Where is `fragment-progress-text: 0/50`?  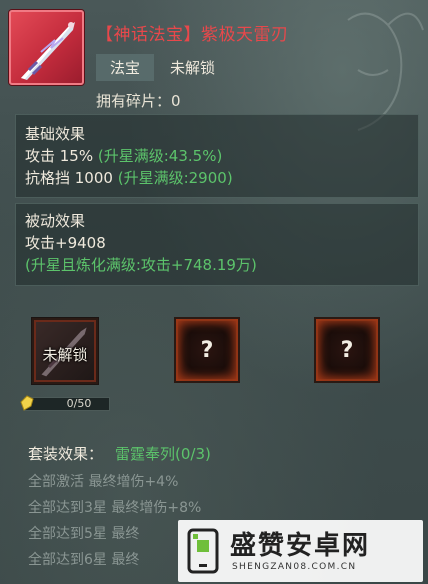 fragment-progress-text: 0/50 is located at coordinates (79, 403).